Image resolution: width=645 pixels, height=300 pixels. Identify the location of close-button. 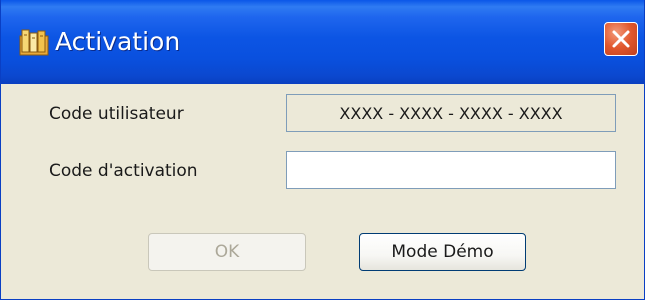
(621, 39).